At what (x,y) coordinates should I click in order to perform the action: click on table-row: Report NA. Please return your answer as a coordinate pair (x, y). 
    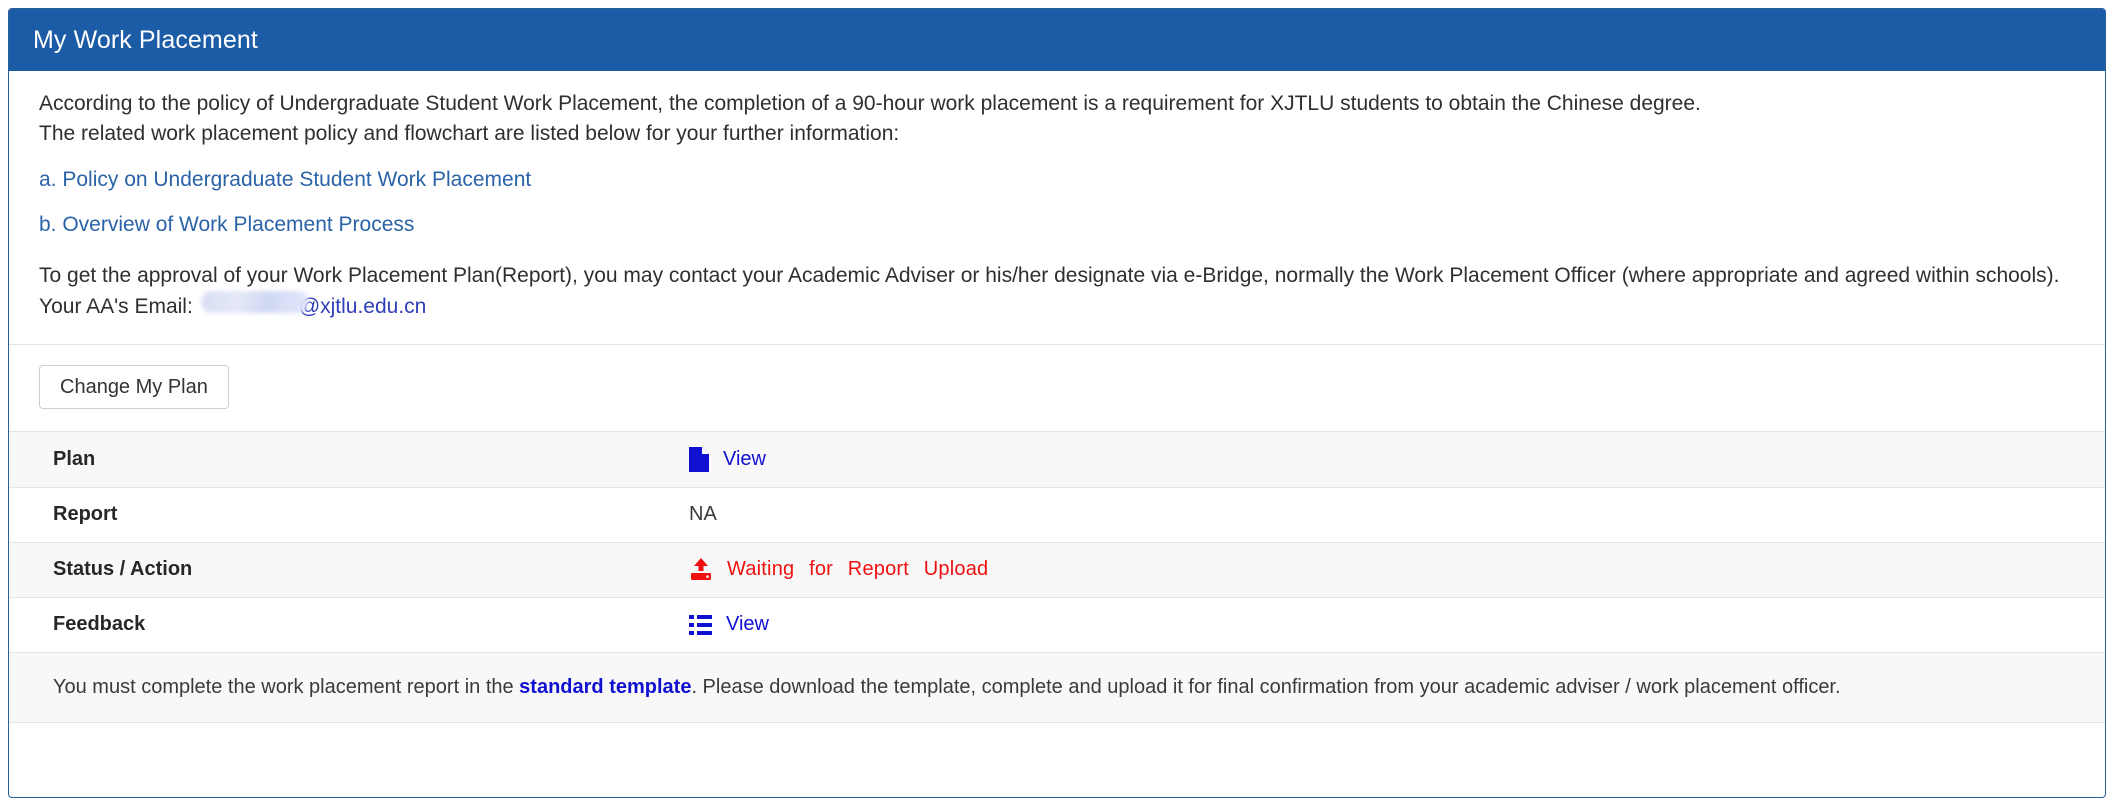
    Looking at the image, I should click on (1057, 514).